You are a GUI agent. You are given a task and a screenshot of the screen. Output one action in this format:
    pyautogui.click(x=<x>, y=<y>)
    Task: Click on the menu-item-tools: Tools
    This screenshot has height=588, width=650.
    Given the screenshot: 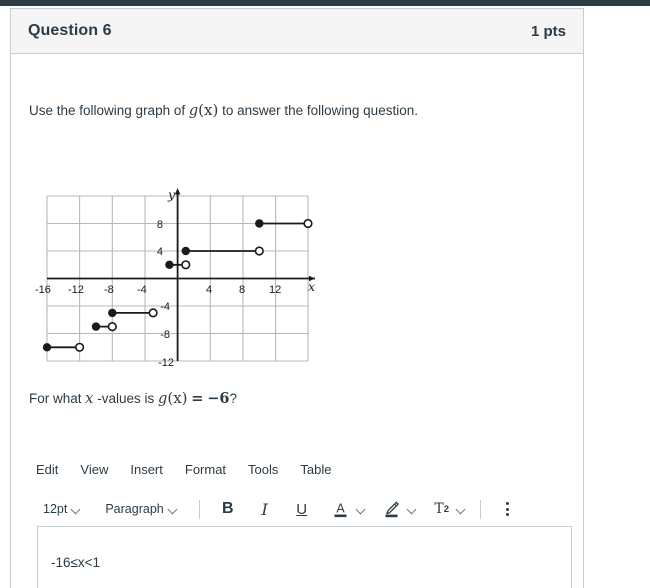 What is the action you would take?
    pyautogui.click(x=263, y=469)
    